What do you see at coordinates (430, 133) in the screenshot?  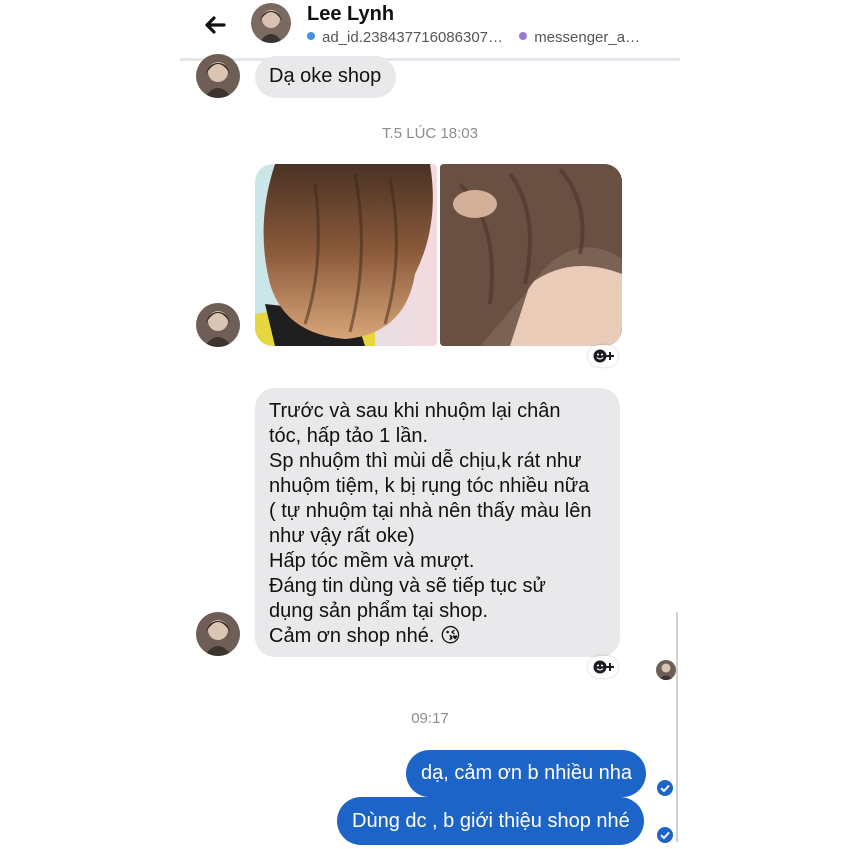 I see `timestamp: T.5 LÚC 18:03` at bounding box center [430, 133].